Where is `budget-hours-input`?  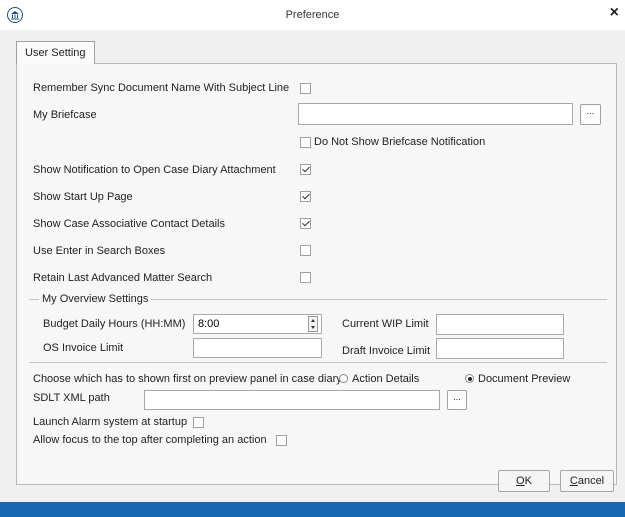
budget-hours-input is located at coordinates (257, 324).